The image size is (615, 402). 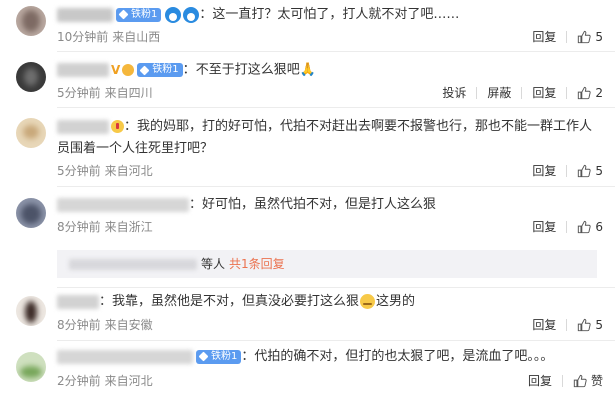 What do you see at coordinates (599, 226) in the screenshot?
I see `like-count: 6` at bounding box center [599, 226].